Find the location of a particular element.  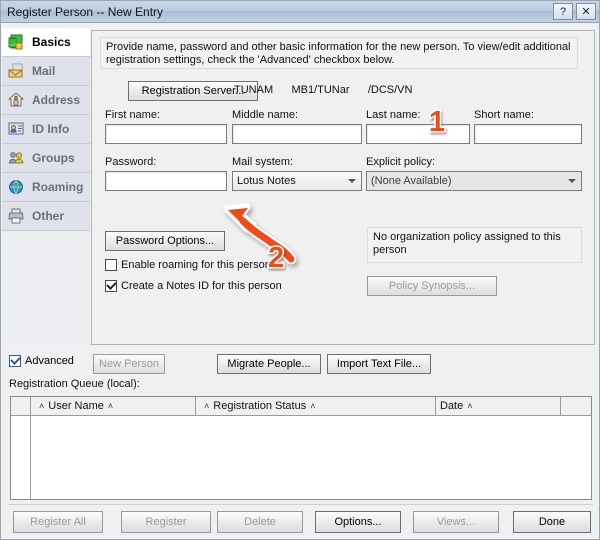

close-button: ✕ is located at coordinates (586, 11).